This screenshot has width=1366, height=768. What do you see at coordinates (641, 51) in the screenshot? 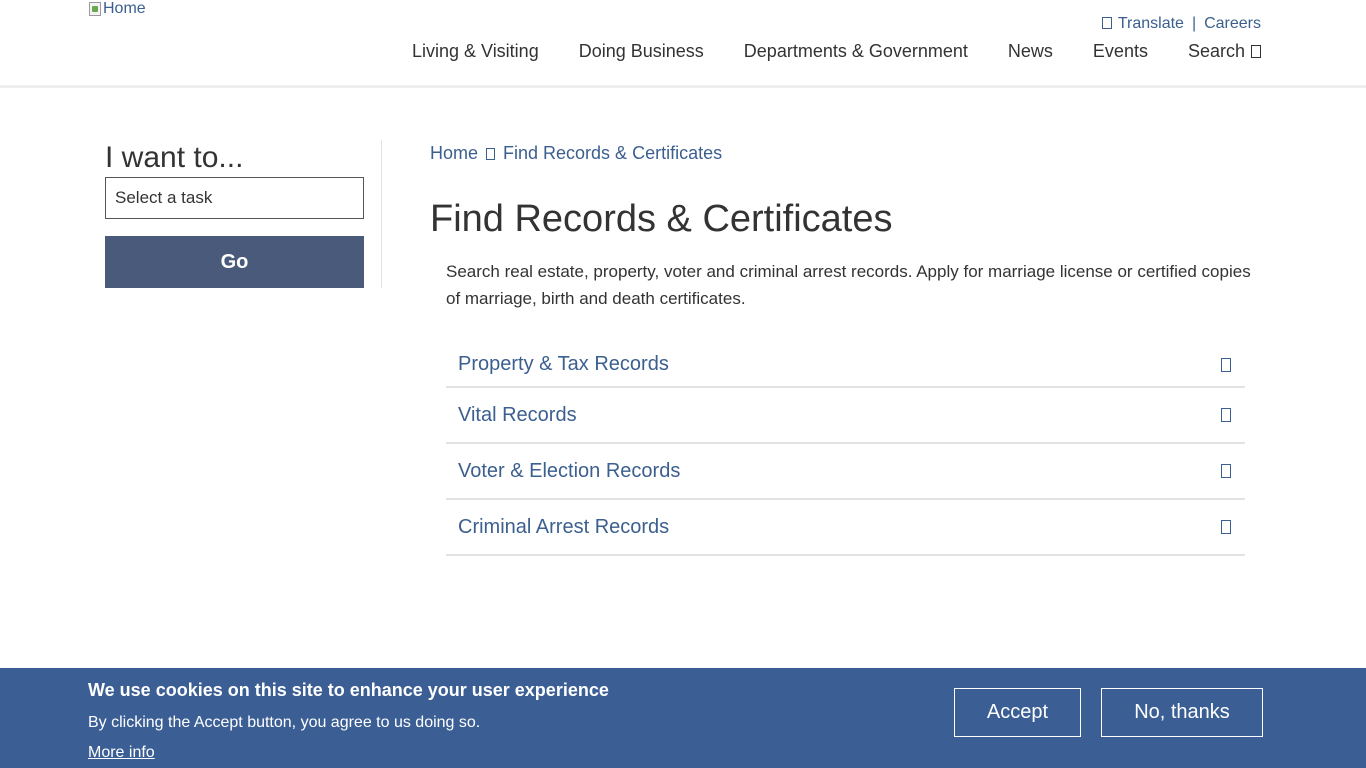
I see `nav-doing-business: Doing Business` at bounding box center [641, 51].